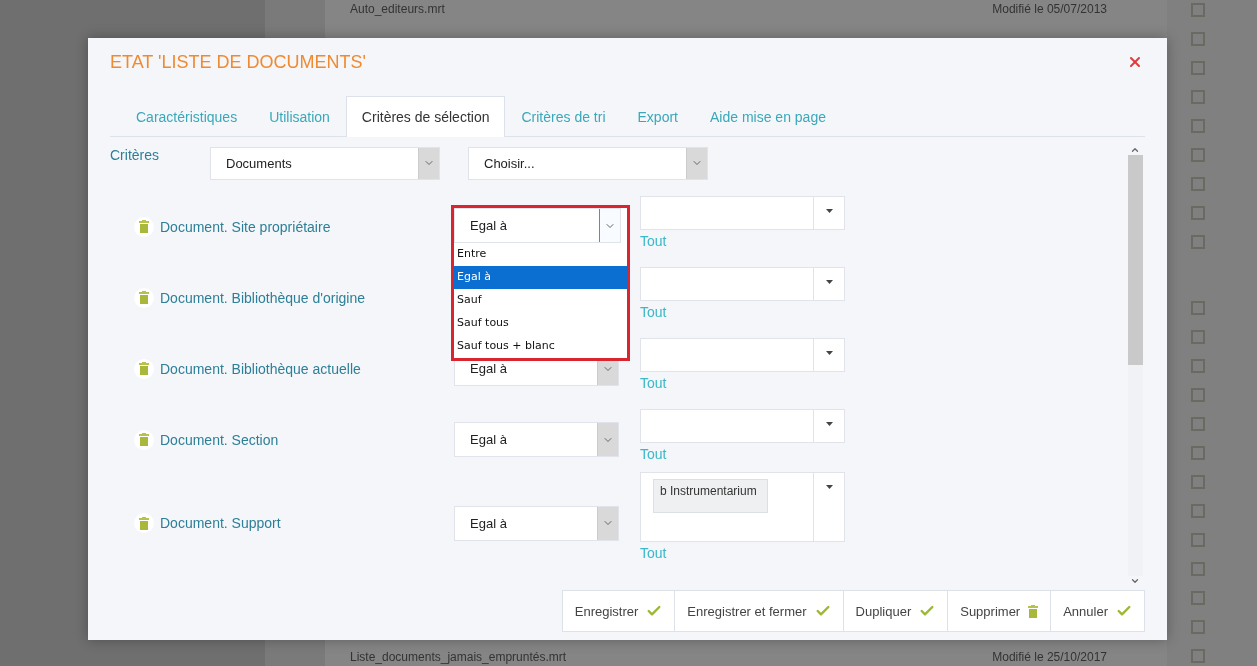  I want to click on close-icon, so click(1135, 62).